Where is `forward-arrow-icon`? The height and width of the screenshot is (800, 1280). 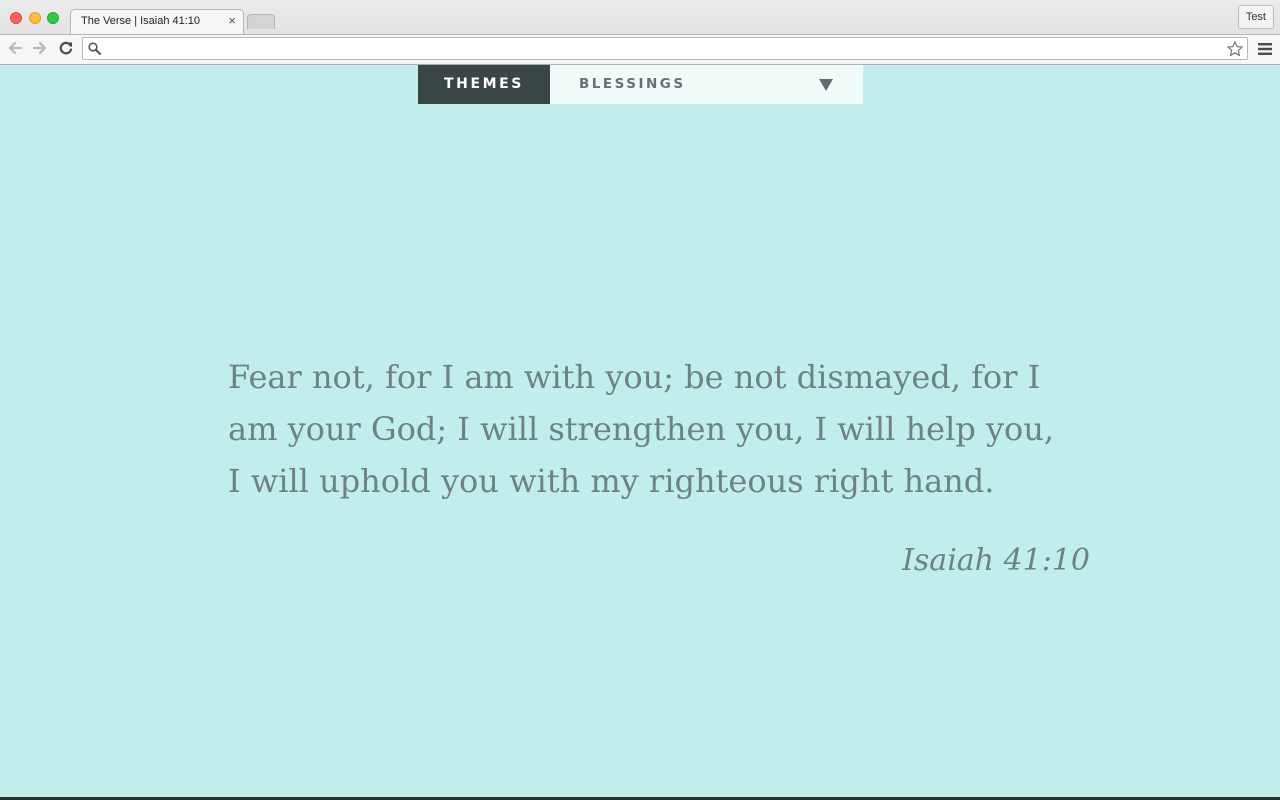
forward-arrow-icon is located at coordinates (40, 48).